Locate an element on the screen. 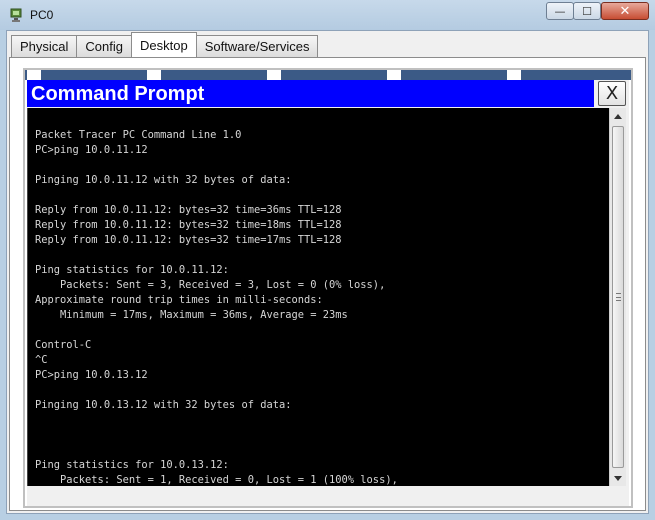 Image resolution: width=655 pixels, height=520 pixels. scrollbar-grip-icon is located at coordinates (618, 297).